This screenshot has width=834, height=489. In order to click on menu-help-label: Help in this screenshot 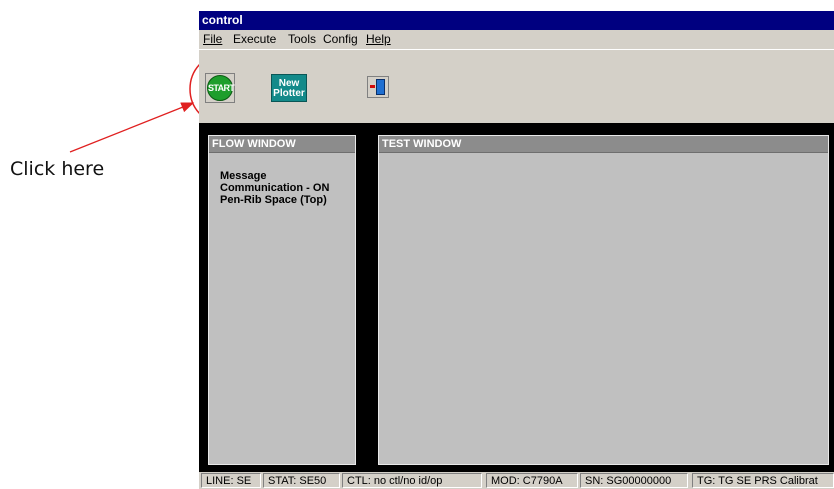, I will do `click(378, 39)`.